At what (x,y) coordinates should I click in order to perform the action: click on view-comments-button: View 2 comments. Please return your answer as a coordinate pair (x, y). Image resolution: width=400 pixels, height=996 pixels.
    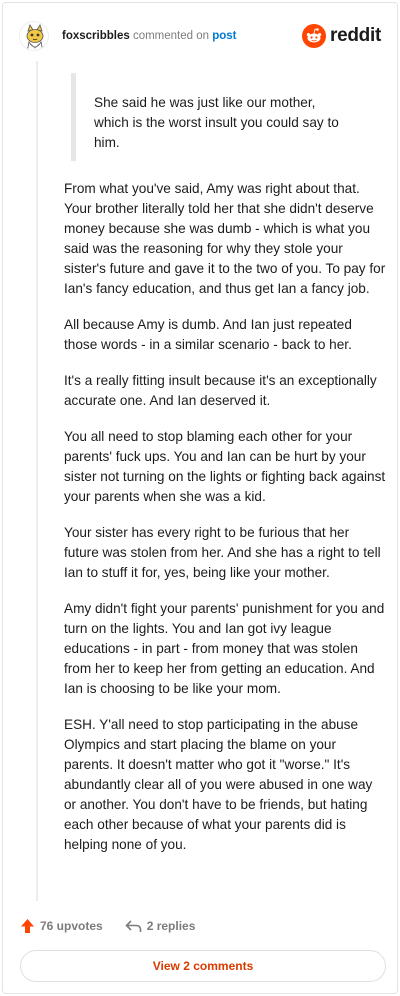
    Looking at the image, I should click on (203, 966).